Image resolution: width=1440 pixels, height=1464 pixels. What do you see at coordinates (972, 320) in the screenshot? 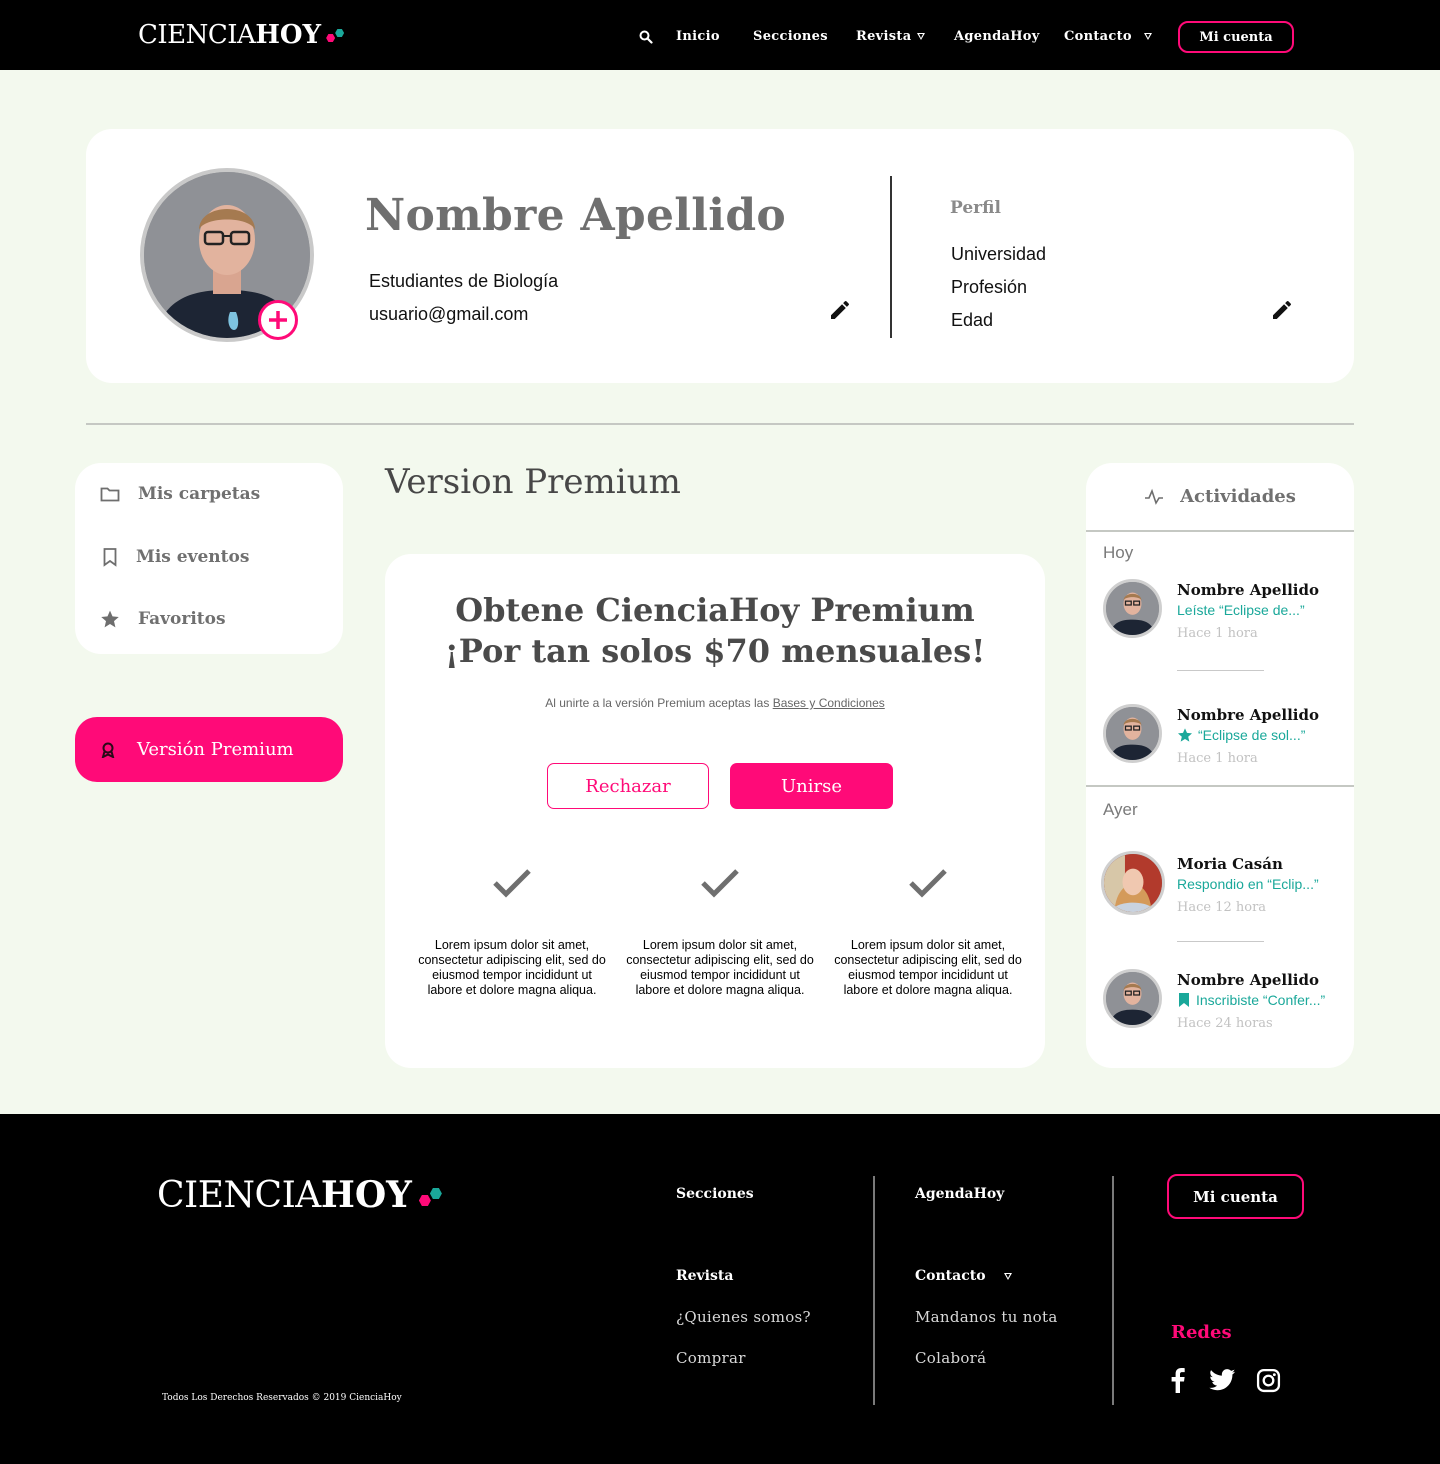
I see `profile-field-age: Edad` at bounding box center [972, 320].